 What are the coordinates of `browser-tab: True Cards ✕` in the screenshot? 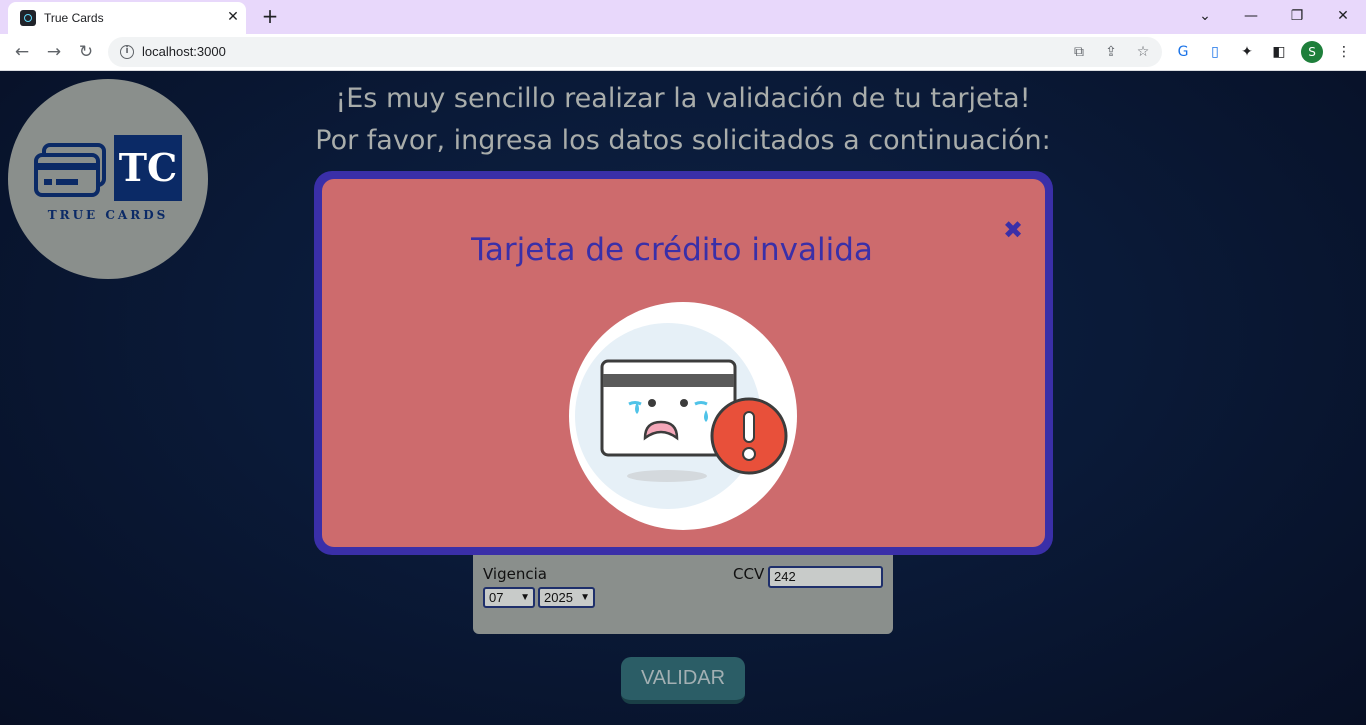 It's located at (127, 18).